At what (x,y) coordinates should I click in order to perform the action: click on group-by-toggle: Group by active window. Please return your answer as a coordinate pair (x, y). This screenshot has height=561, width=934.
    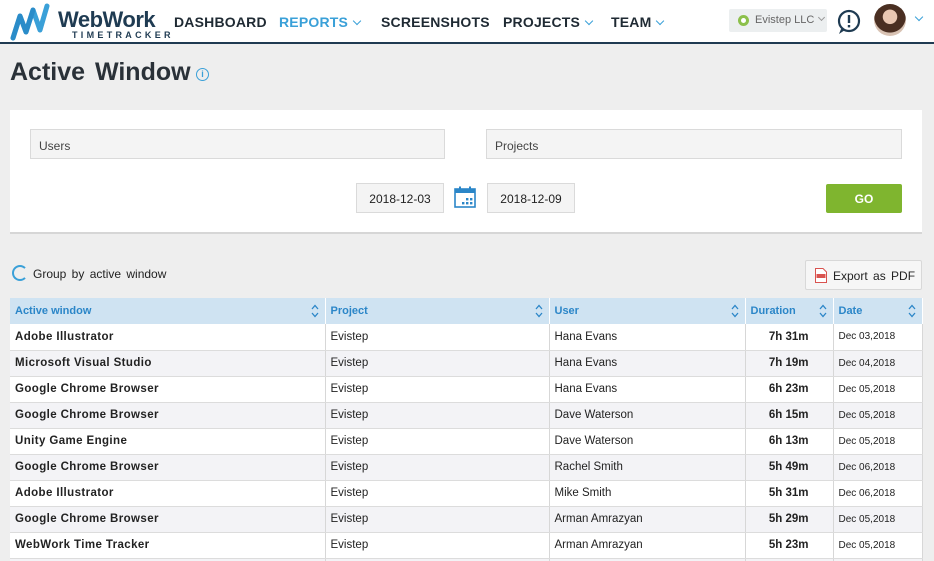
    Looking at the image, I should click on (89, 273).